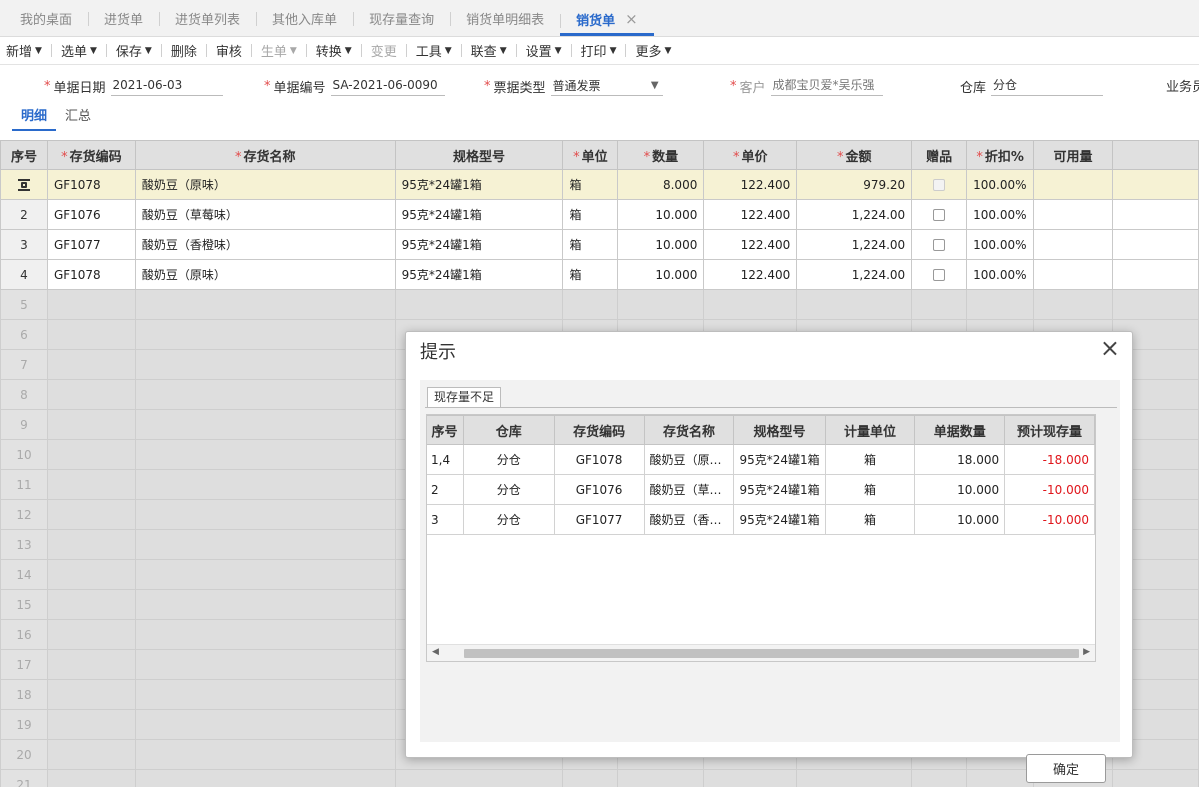  What do you see at coordinates (661, 184) in the screenshot?
I see `cell-qty: 8.000` at bounding box center [661, 184].